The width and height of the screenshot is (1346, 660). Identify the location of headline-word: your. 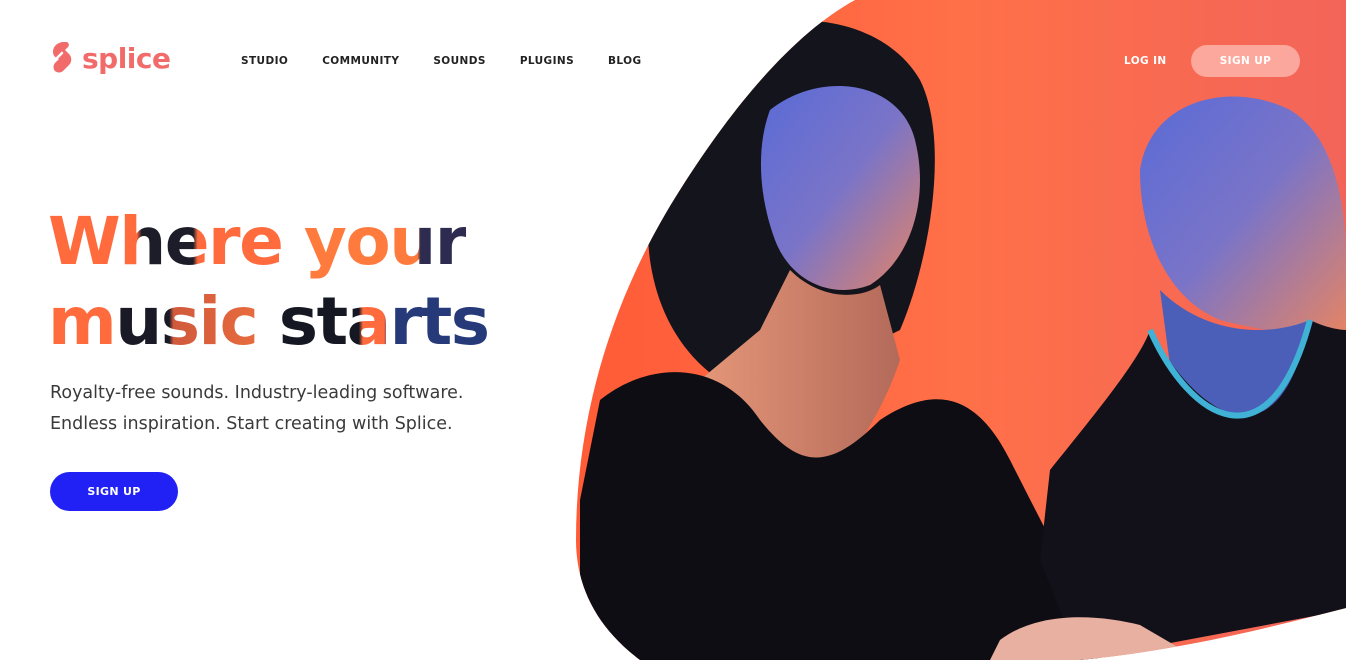
(385, 241).